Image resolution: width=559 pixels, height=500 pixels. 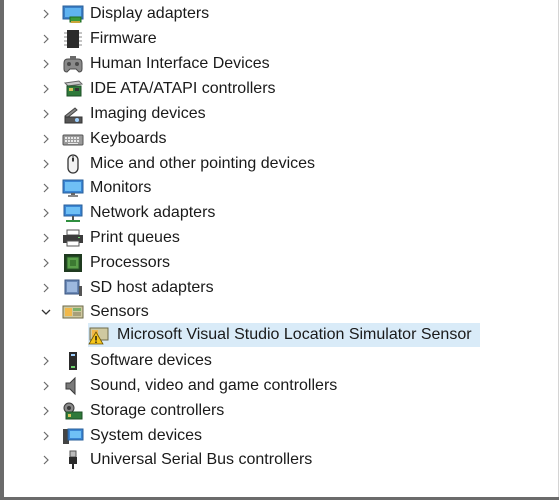 What do you see at coordinates (73, 213) in the screenshot?
I see `network-adapter-icon` at bounding box center [73, 213].